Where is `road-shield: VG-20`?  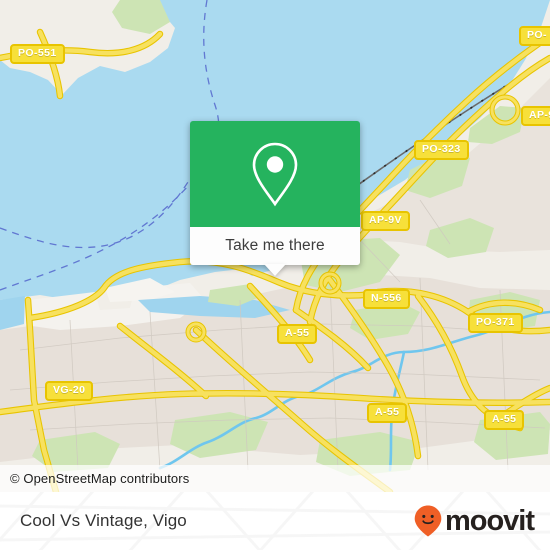 road-shield: VG-20 is located at coordinates (69, 391).